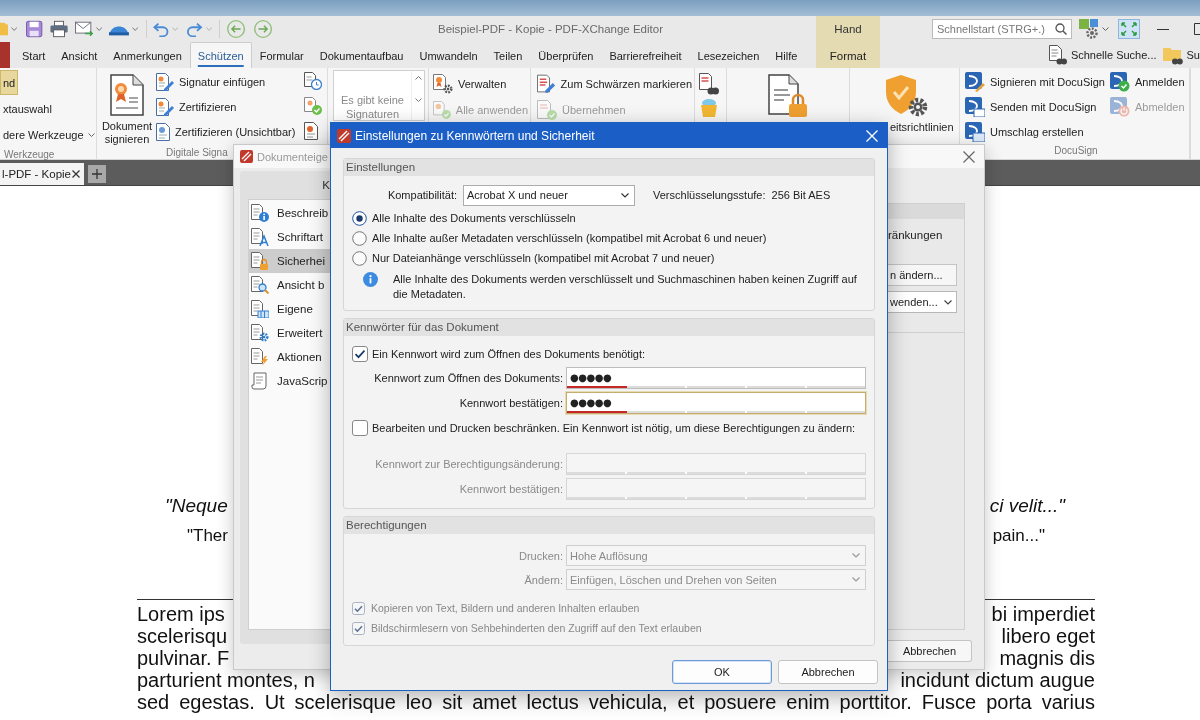 The image size is (1200, 720). Describe the element at coordinates (1002, 29) in the screenshot. I see `search-field: Schnellstart (STRG+.)` at that location.